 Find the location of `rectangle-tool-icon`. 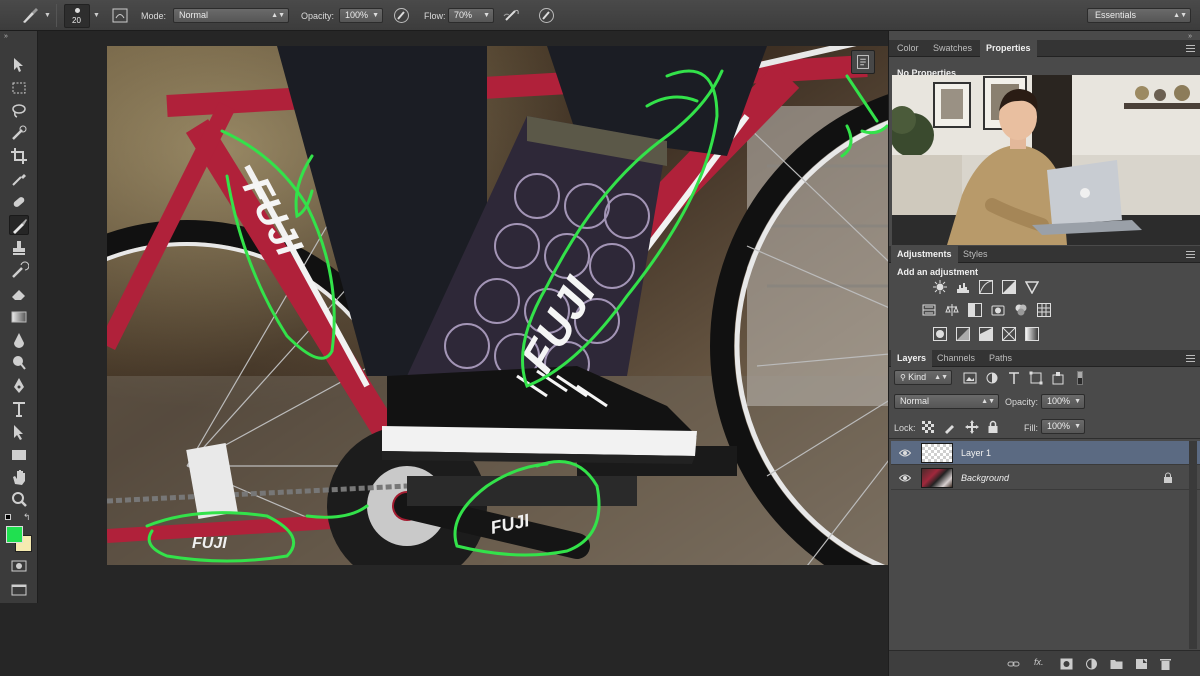

rectangle-tool-icon is located at coordinates (19, 455).